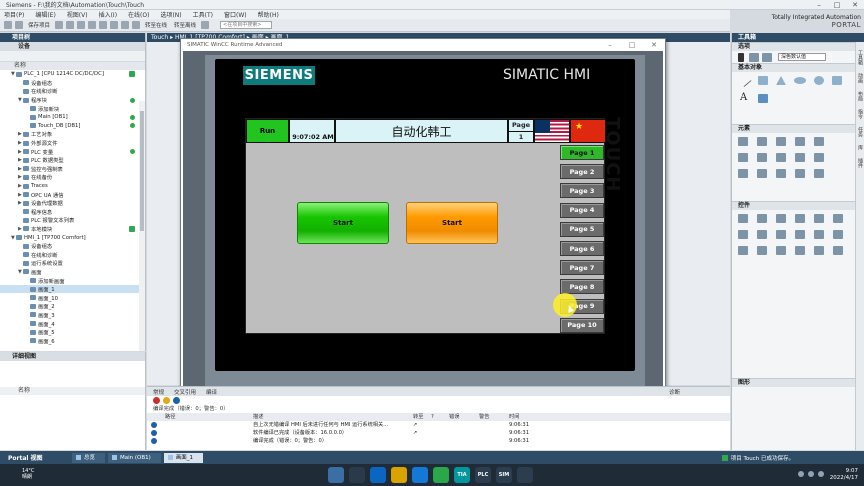  I want to click on tree-item: 运行系统设置, so click(72, 263).